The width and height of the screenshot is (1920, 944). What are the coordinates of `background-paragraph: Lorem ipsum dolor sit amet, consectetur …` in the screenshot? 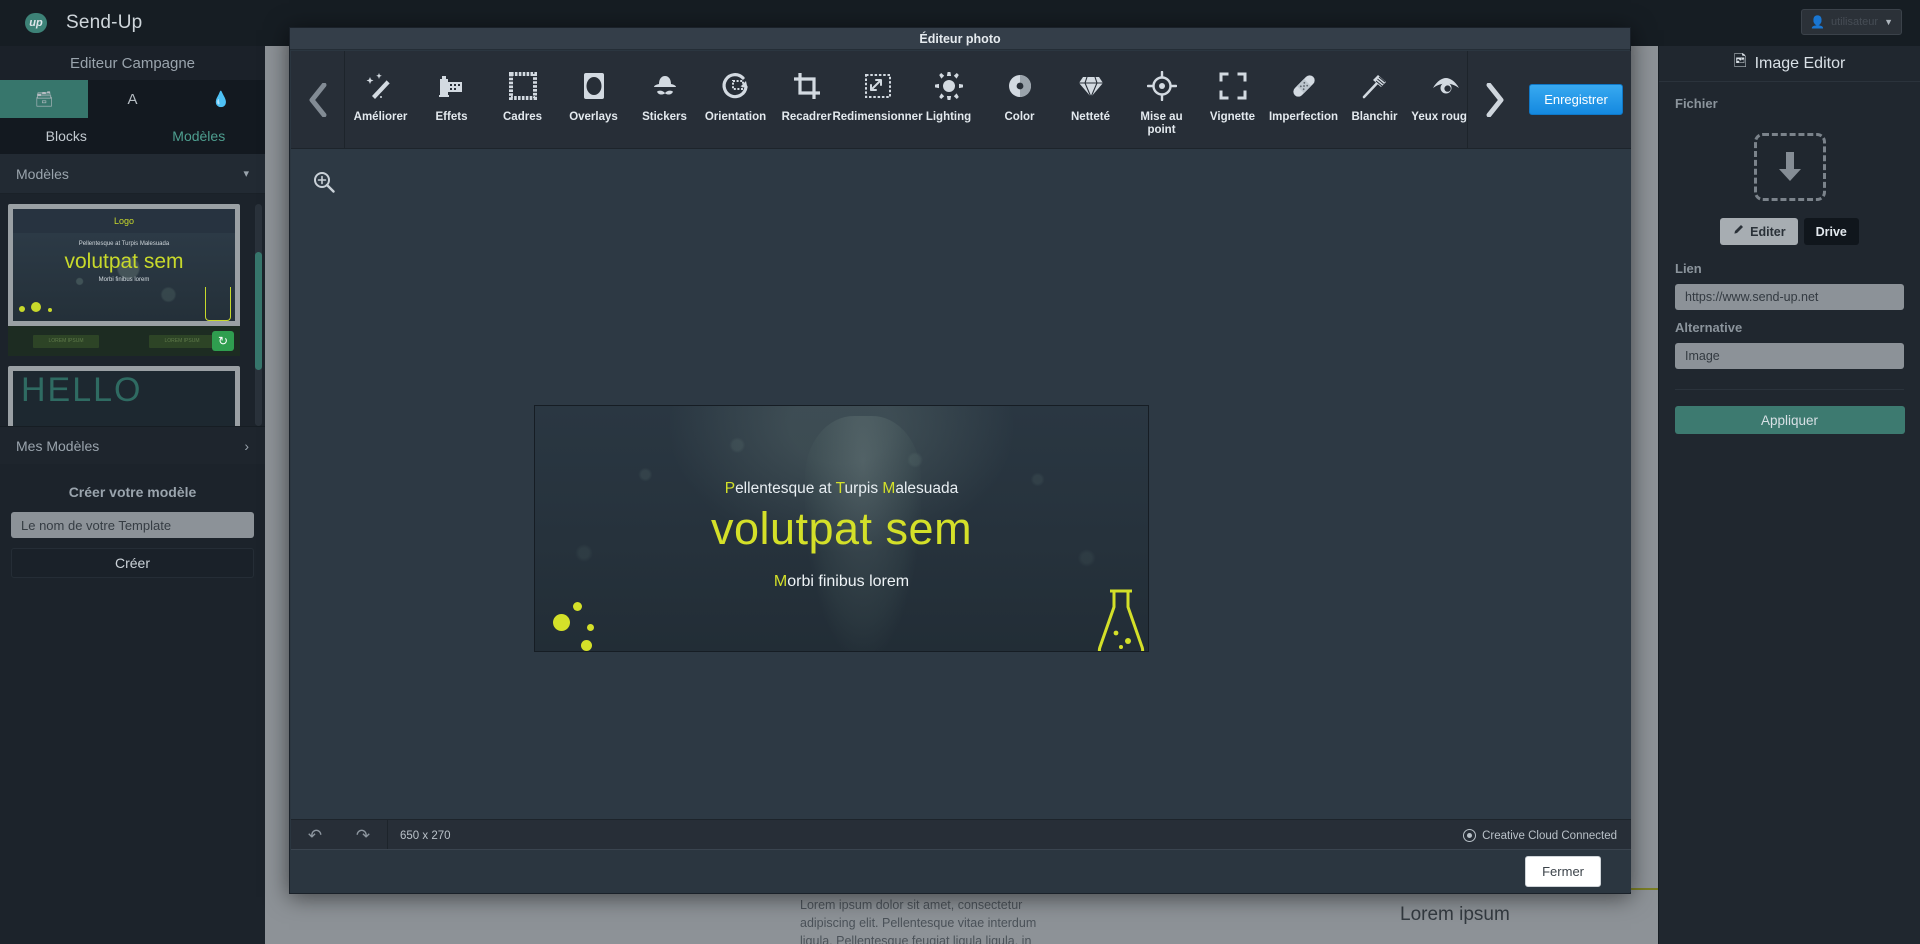 It's located at (918, 921).